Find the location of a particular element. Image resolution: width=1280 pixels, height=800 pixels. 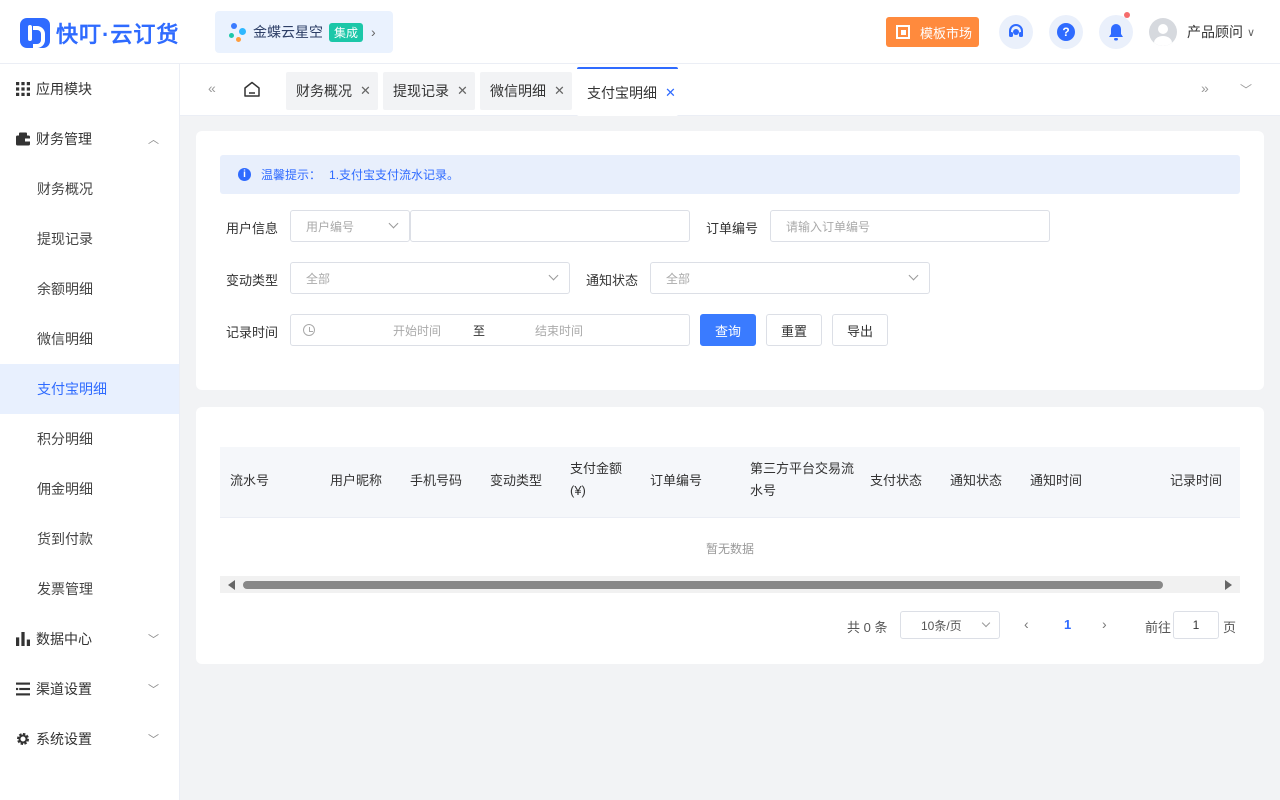

tab-finance-overview: 财务概况 ✕ is located at coordinates (332, 91).